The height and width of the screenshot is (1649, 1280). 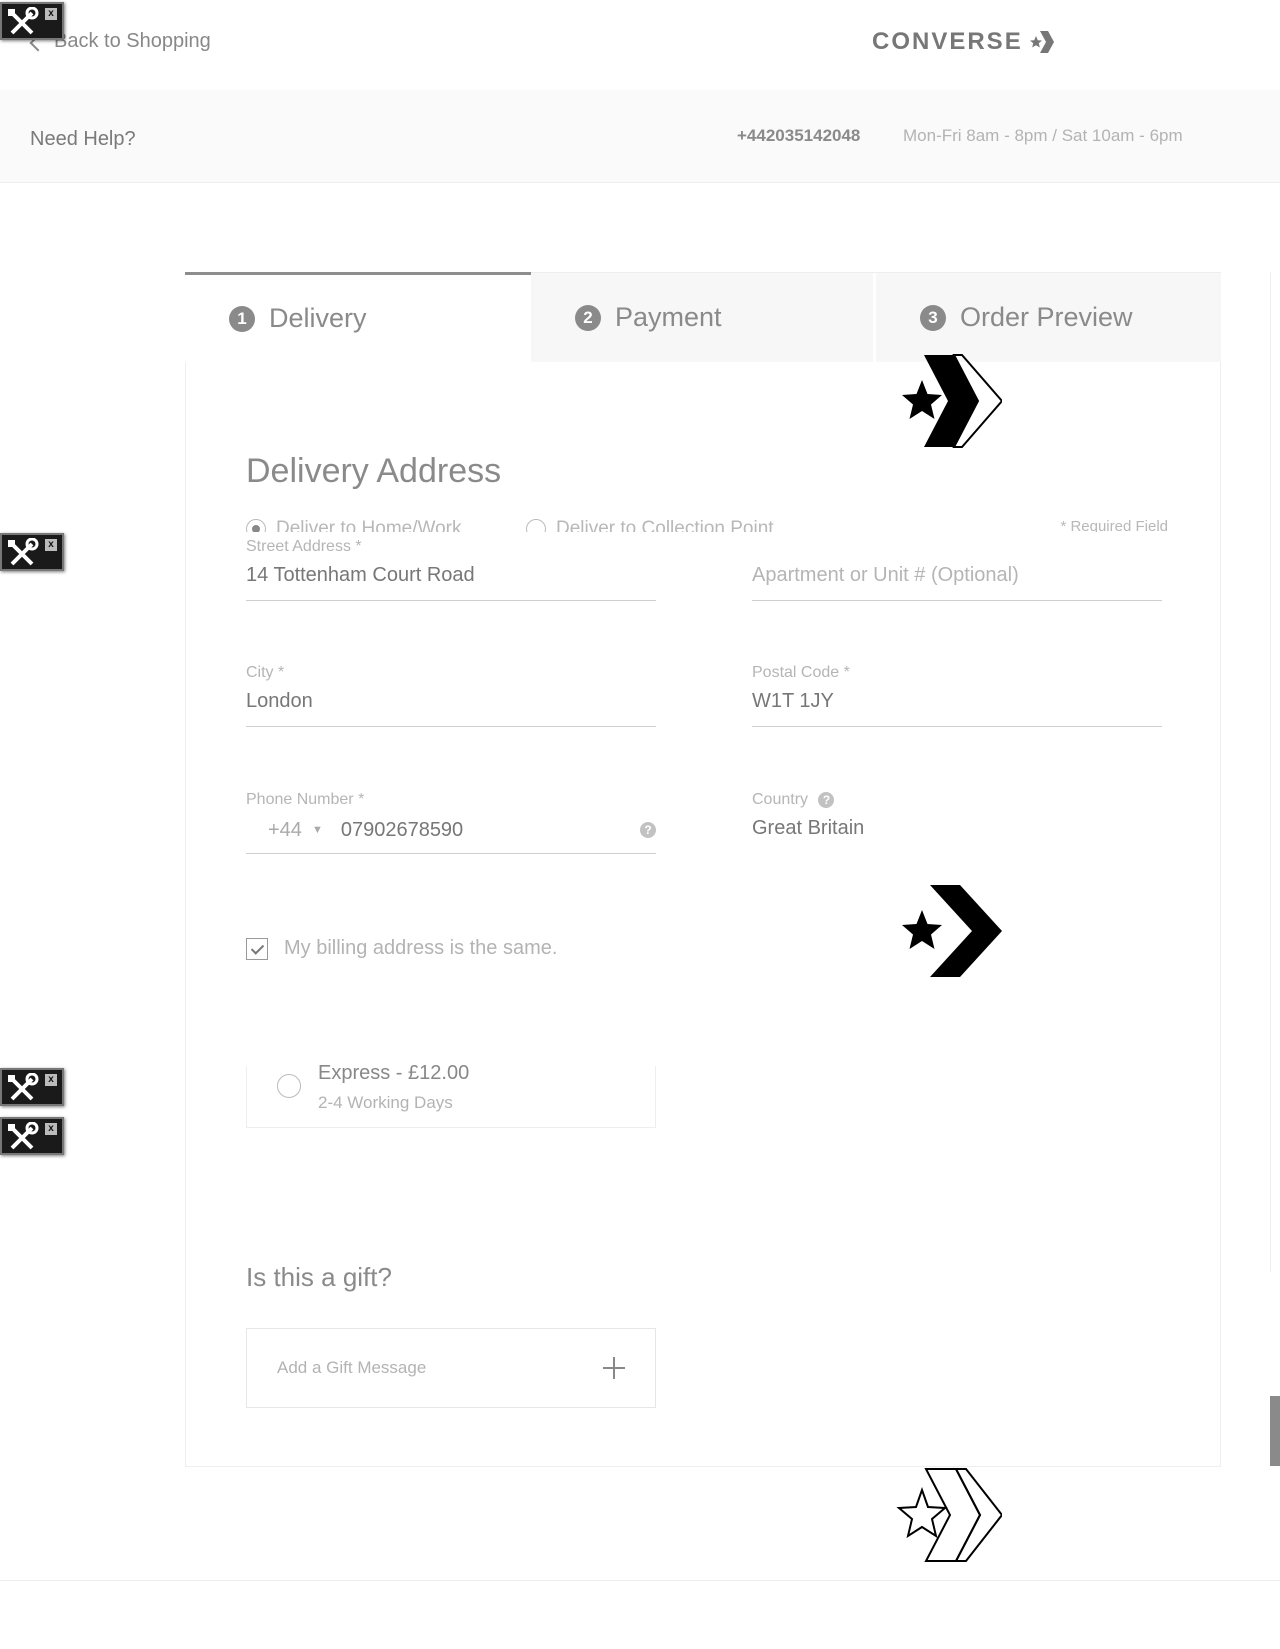 I want to click on billing-same-checkbox: My billing address is the same., so click(x=401, y=948).